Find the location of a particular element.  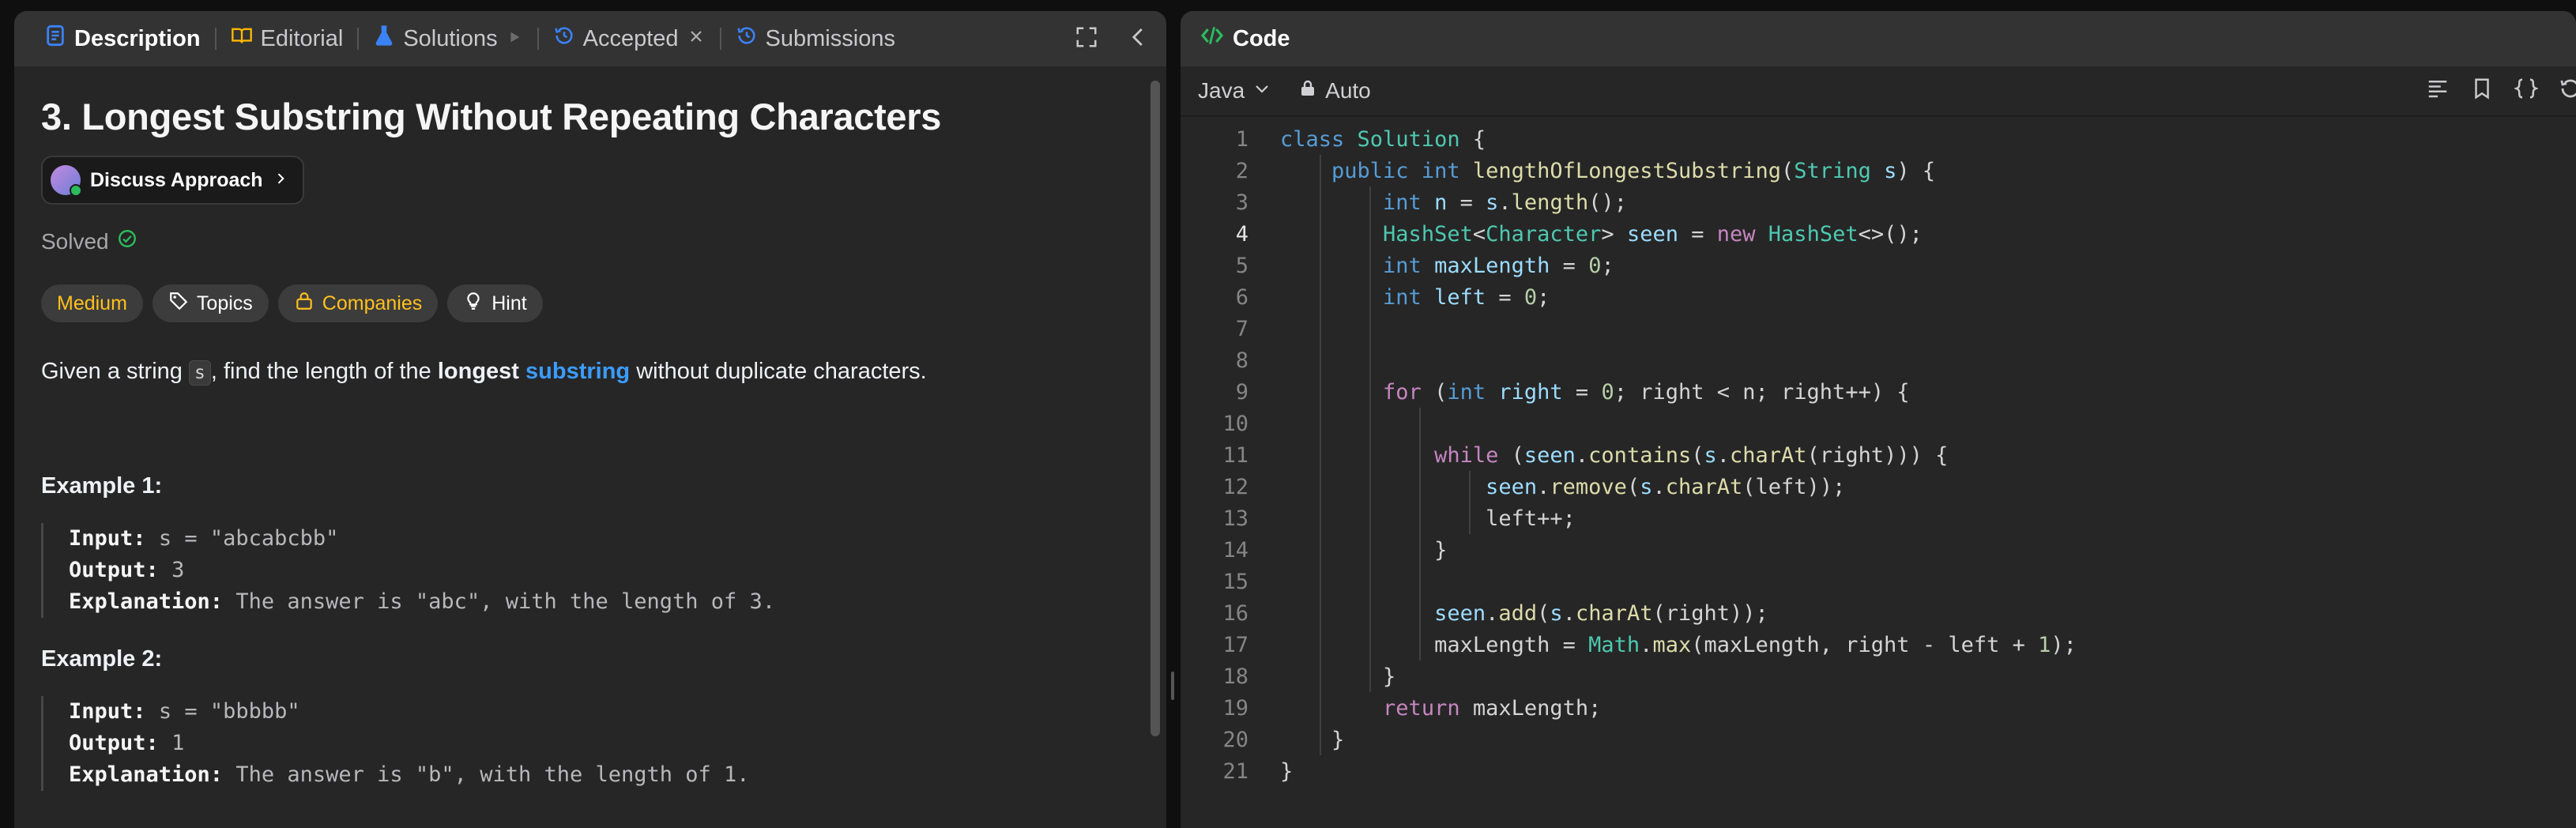

difficulty-badge: Medium is located at coordinates (92, 303).